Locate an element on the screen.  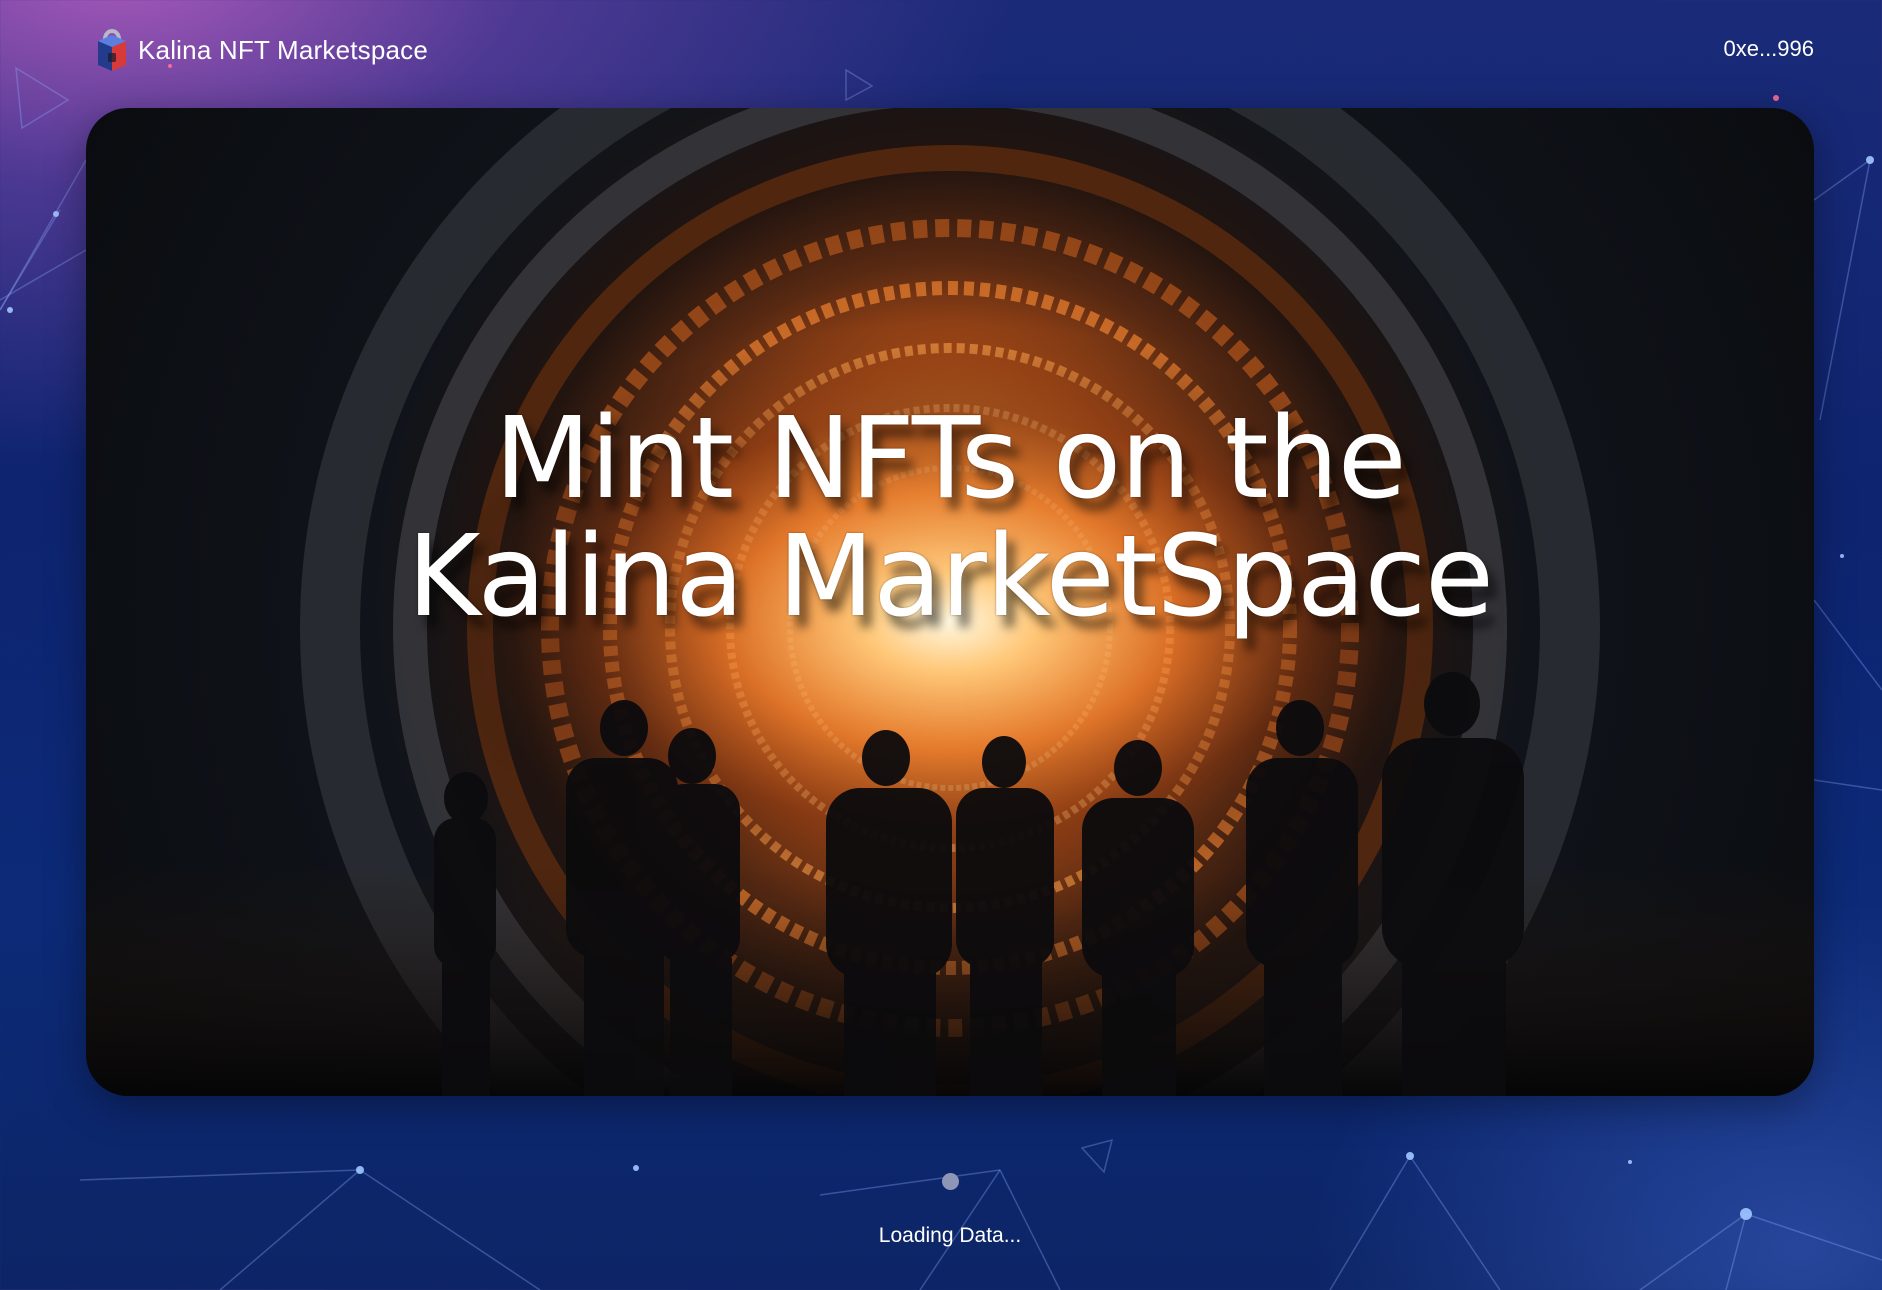
brand-home-link: Kalina NFT Marketspace is located at coordinates (262, 50).